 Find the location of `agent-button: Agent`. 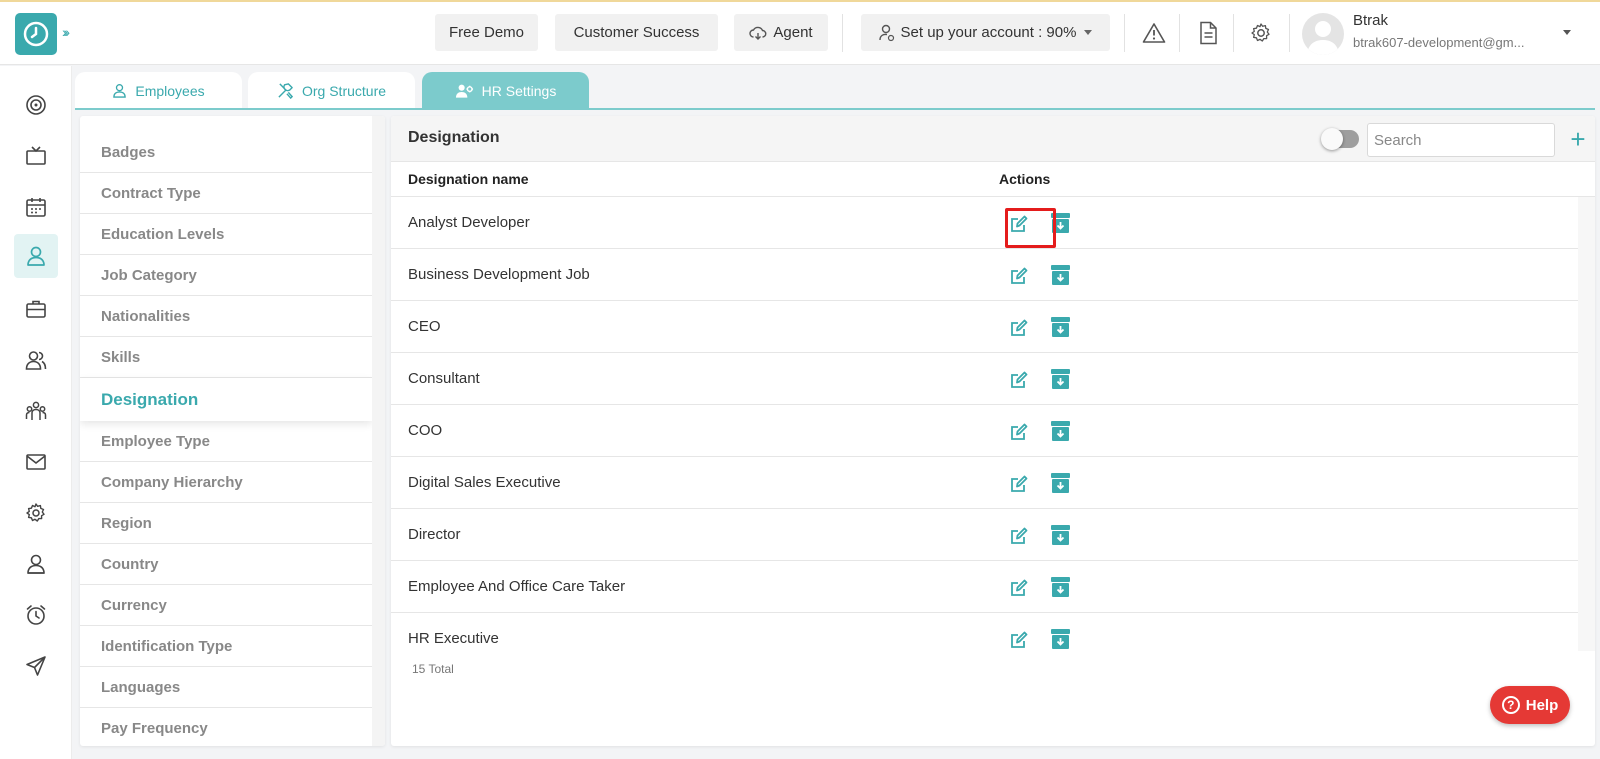

agent-button: Agent is located at coordinates (781, 32).